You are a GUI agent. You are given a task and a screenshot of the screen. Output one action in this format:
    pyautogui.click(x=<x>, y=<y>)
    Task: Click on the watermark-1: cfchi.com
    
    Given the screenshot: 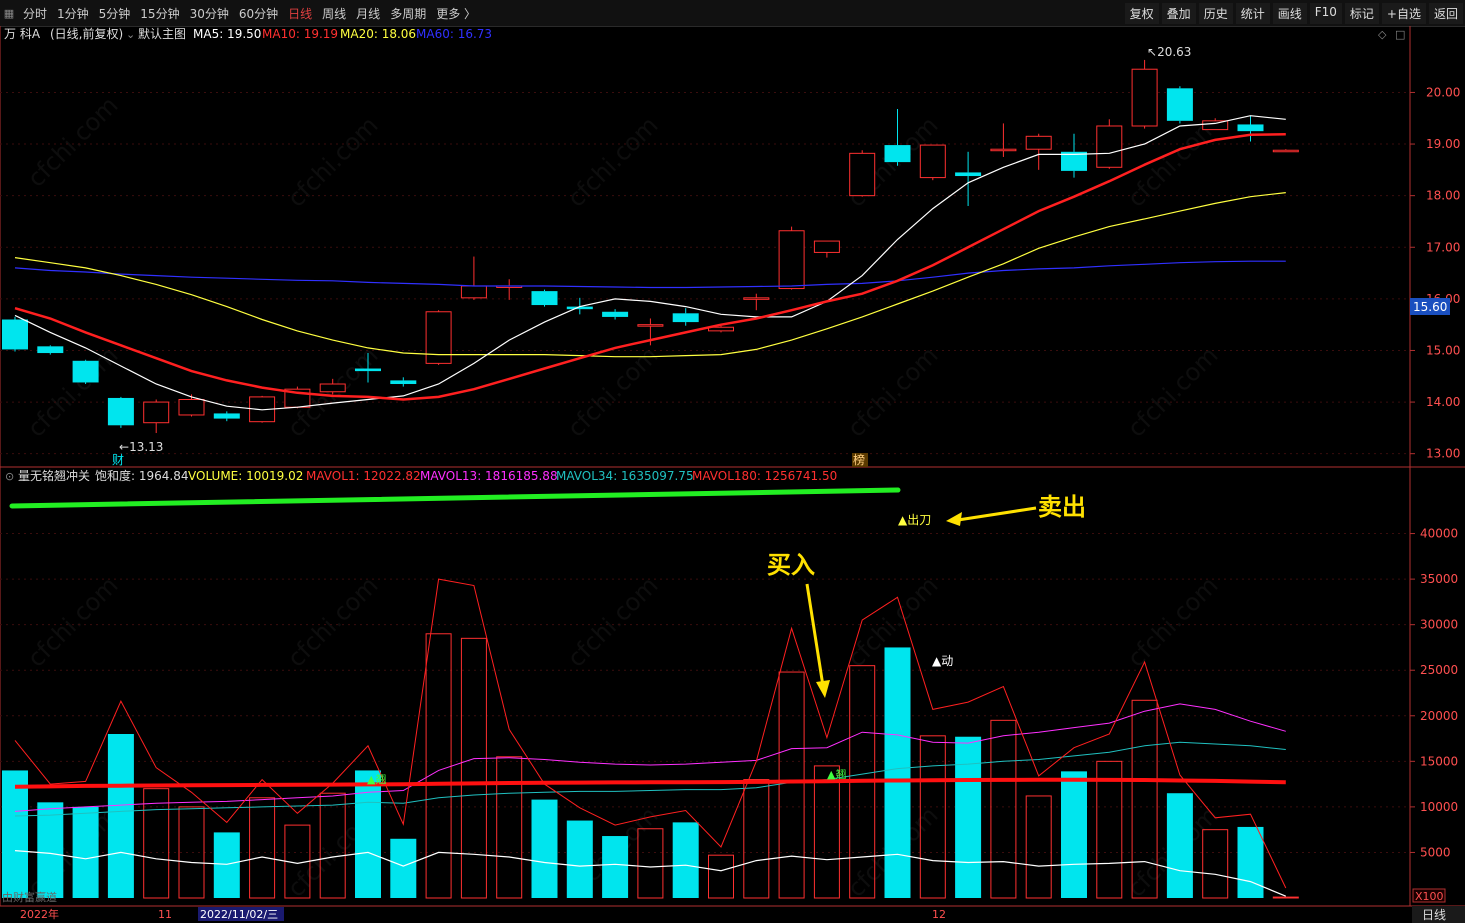 What is the action you would take?
    pyautogui.click(x=333, y=162)
    